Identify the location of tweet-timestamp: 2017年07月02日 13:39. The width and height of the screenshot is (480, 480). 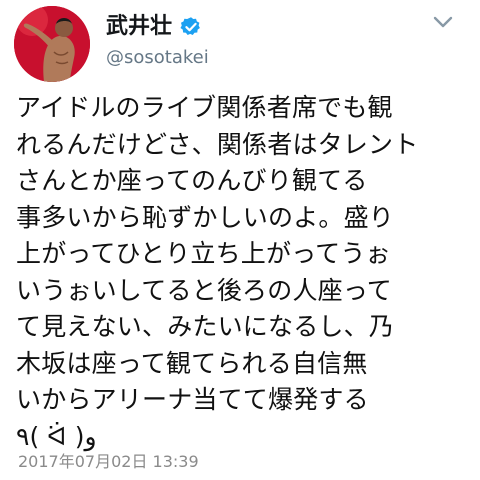
(108, 462).